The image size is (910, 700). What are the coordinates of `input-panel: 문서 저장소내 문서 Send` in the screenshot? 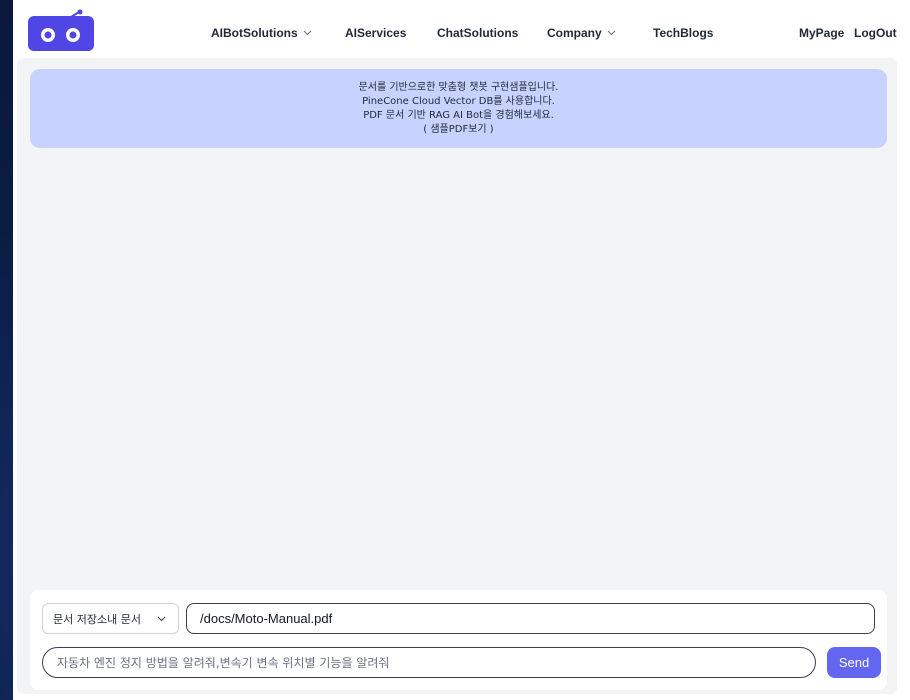 It's located at (458, 640).